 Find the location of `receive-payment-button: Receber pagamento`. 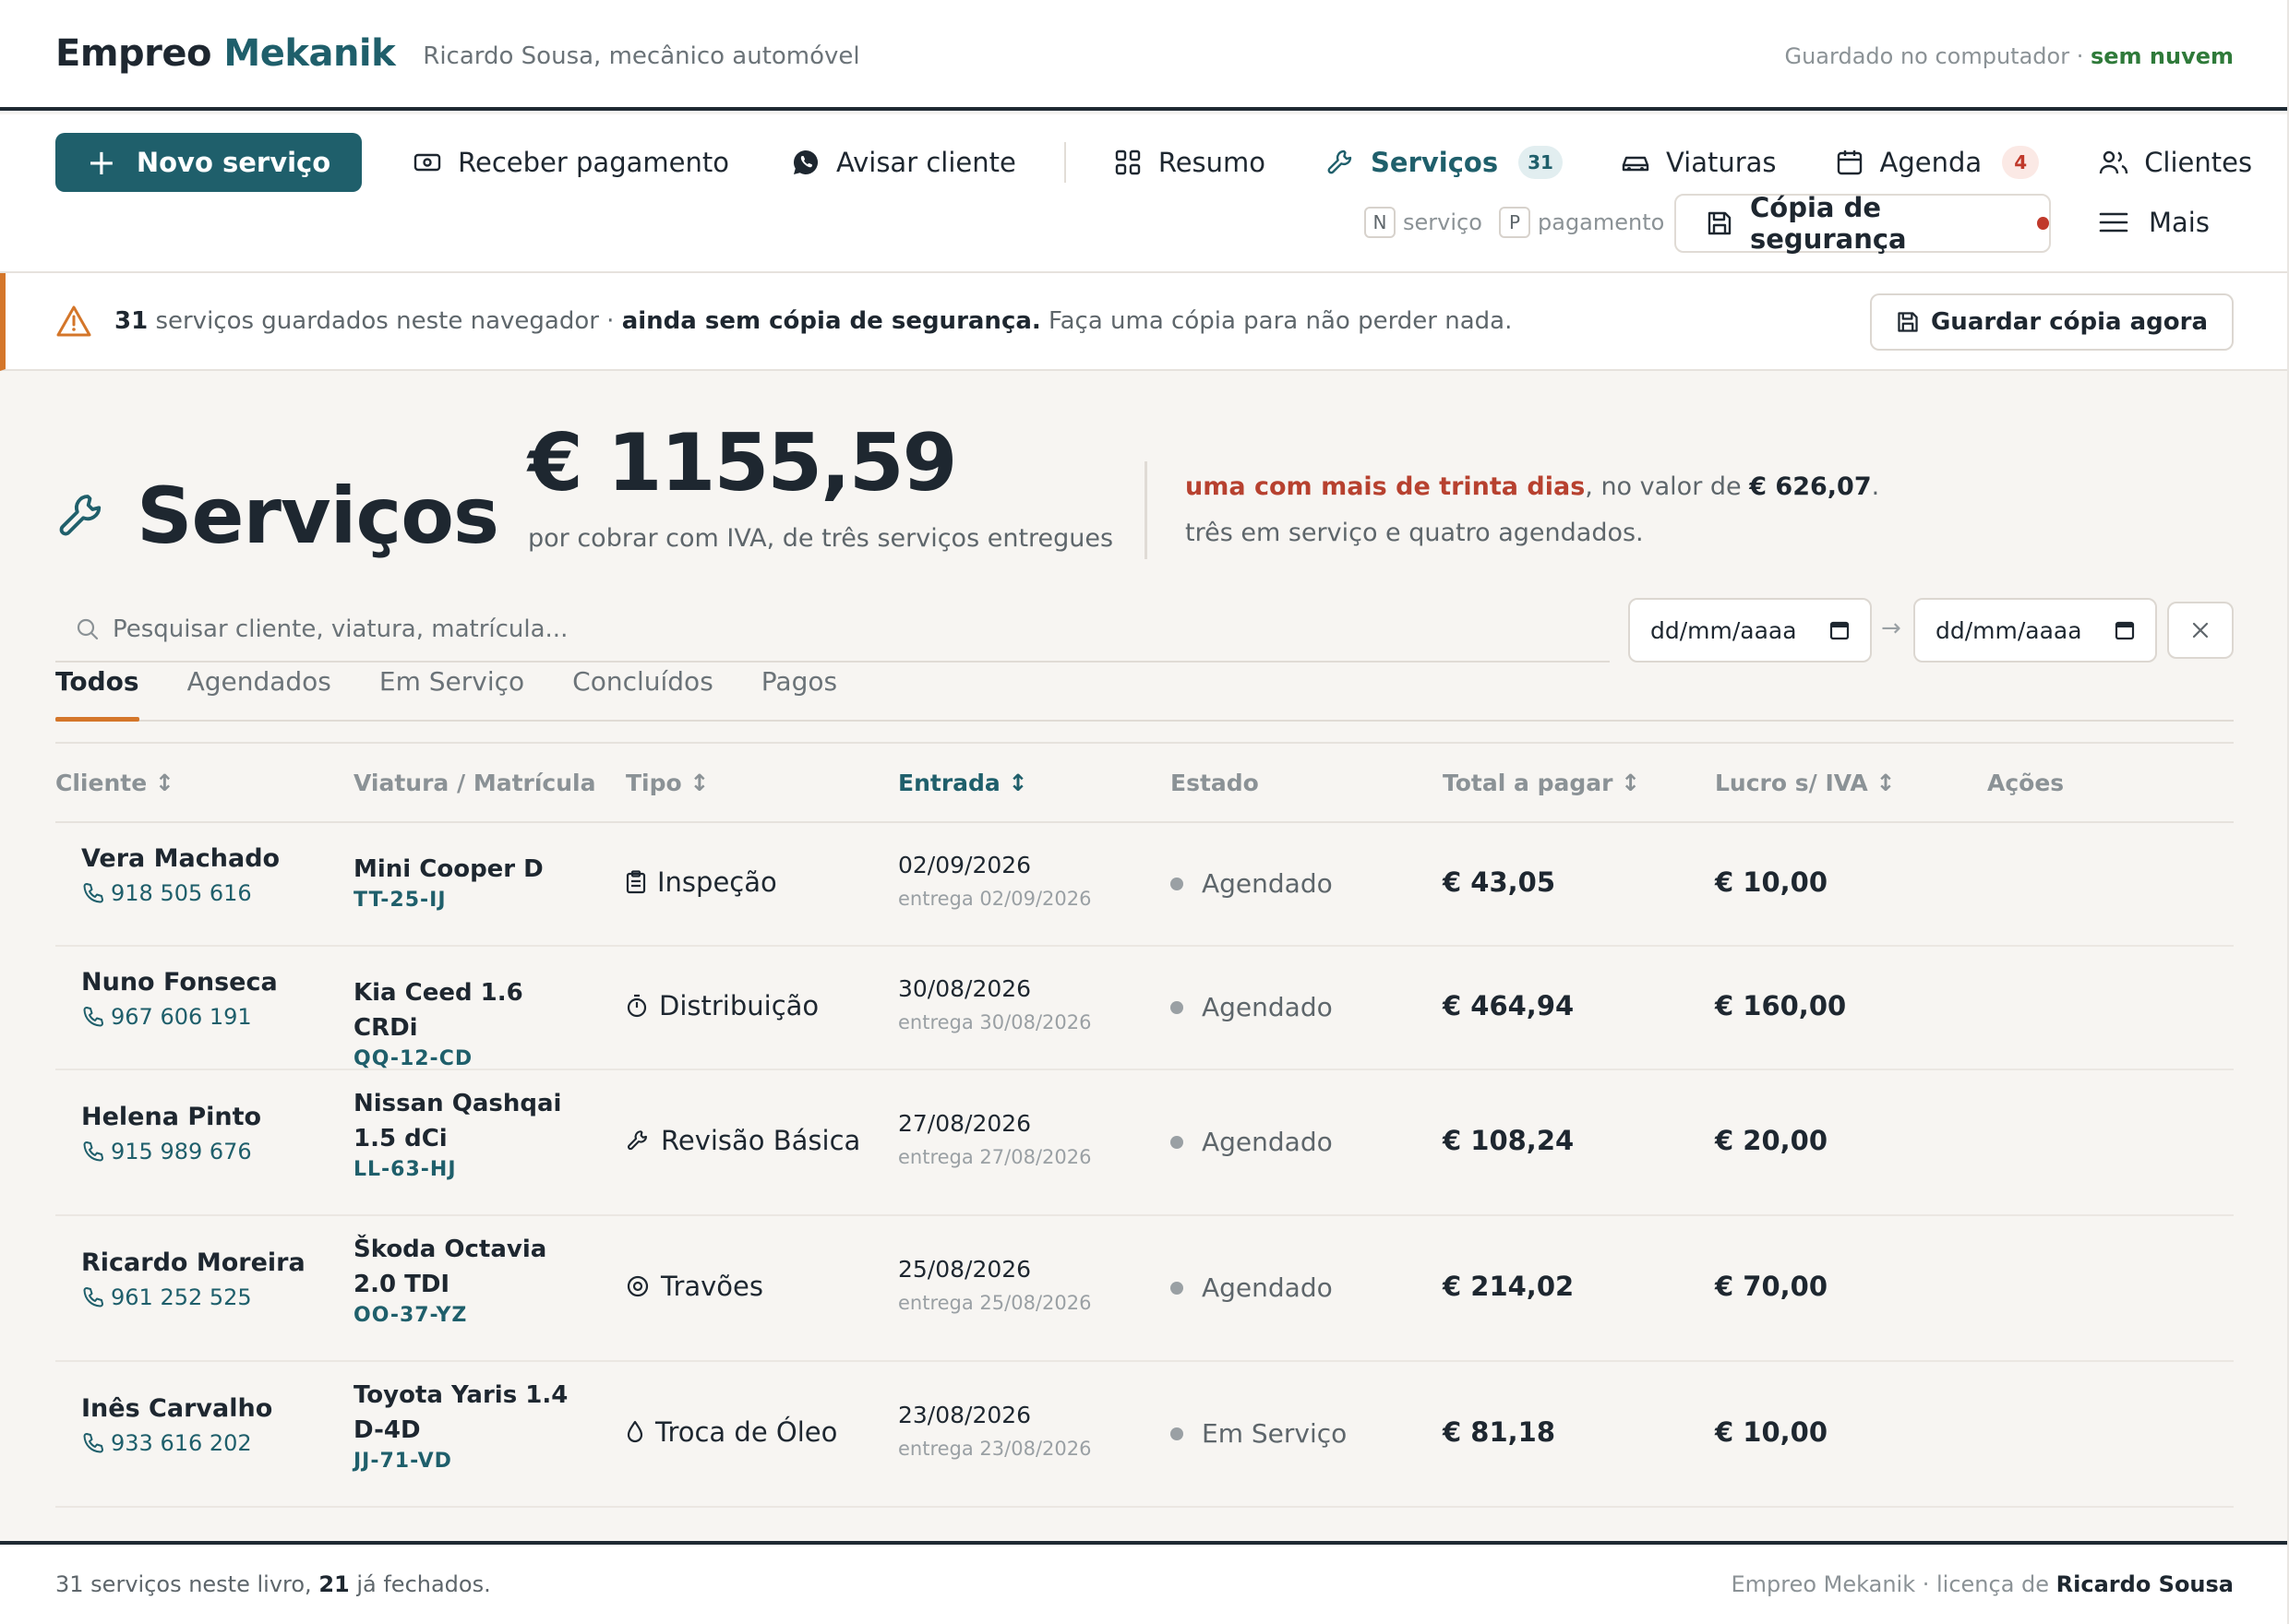

receive-payment-button: Receber pagamento is located at coordinates (570, 162).